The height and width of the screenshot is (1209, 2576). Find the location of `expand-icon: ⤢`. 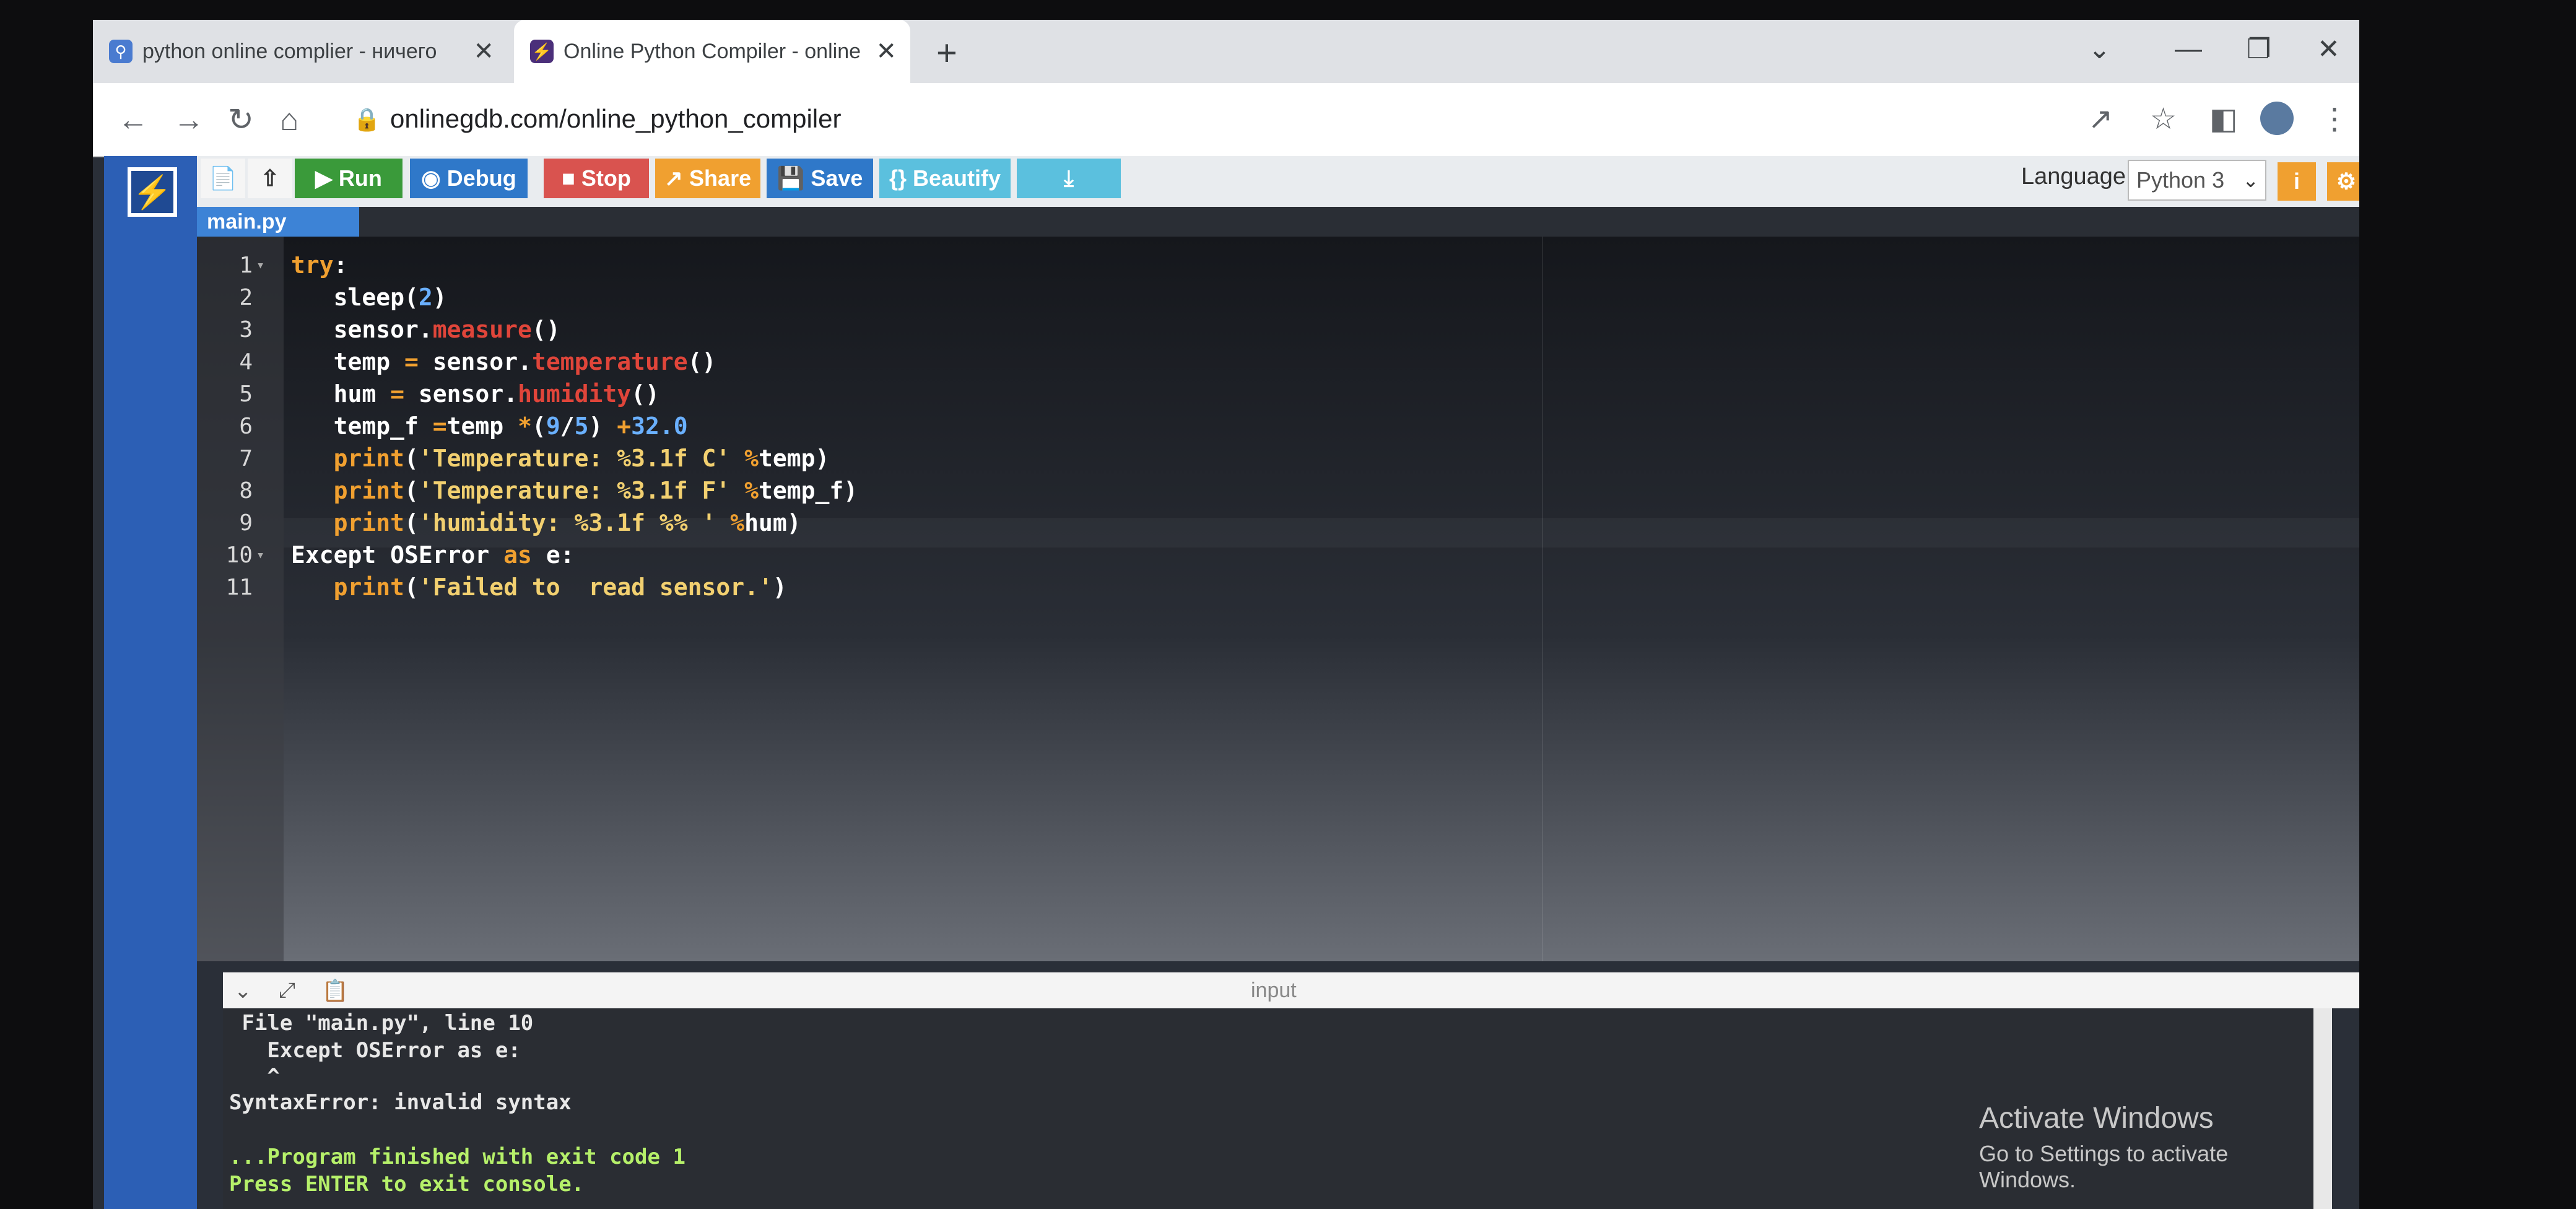

expand-icon: ⤢ is located at coordinates (287, 991).